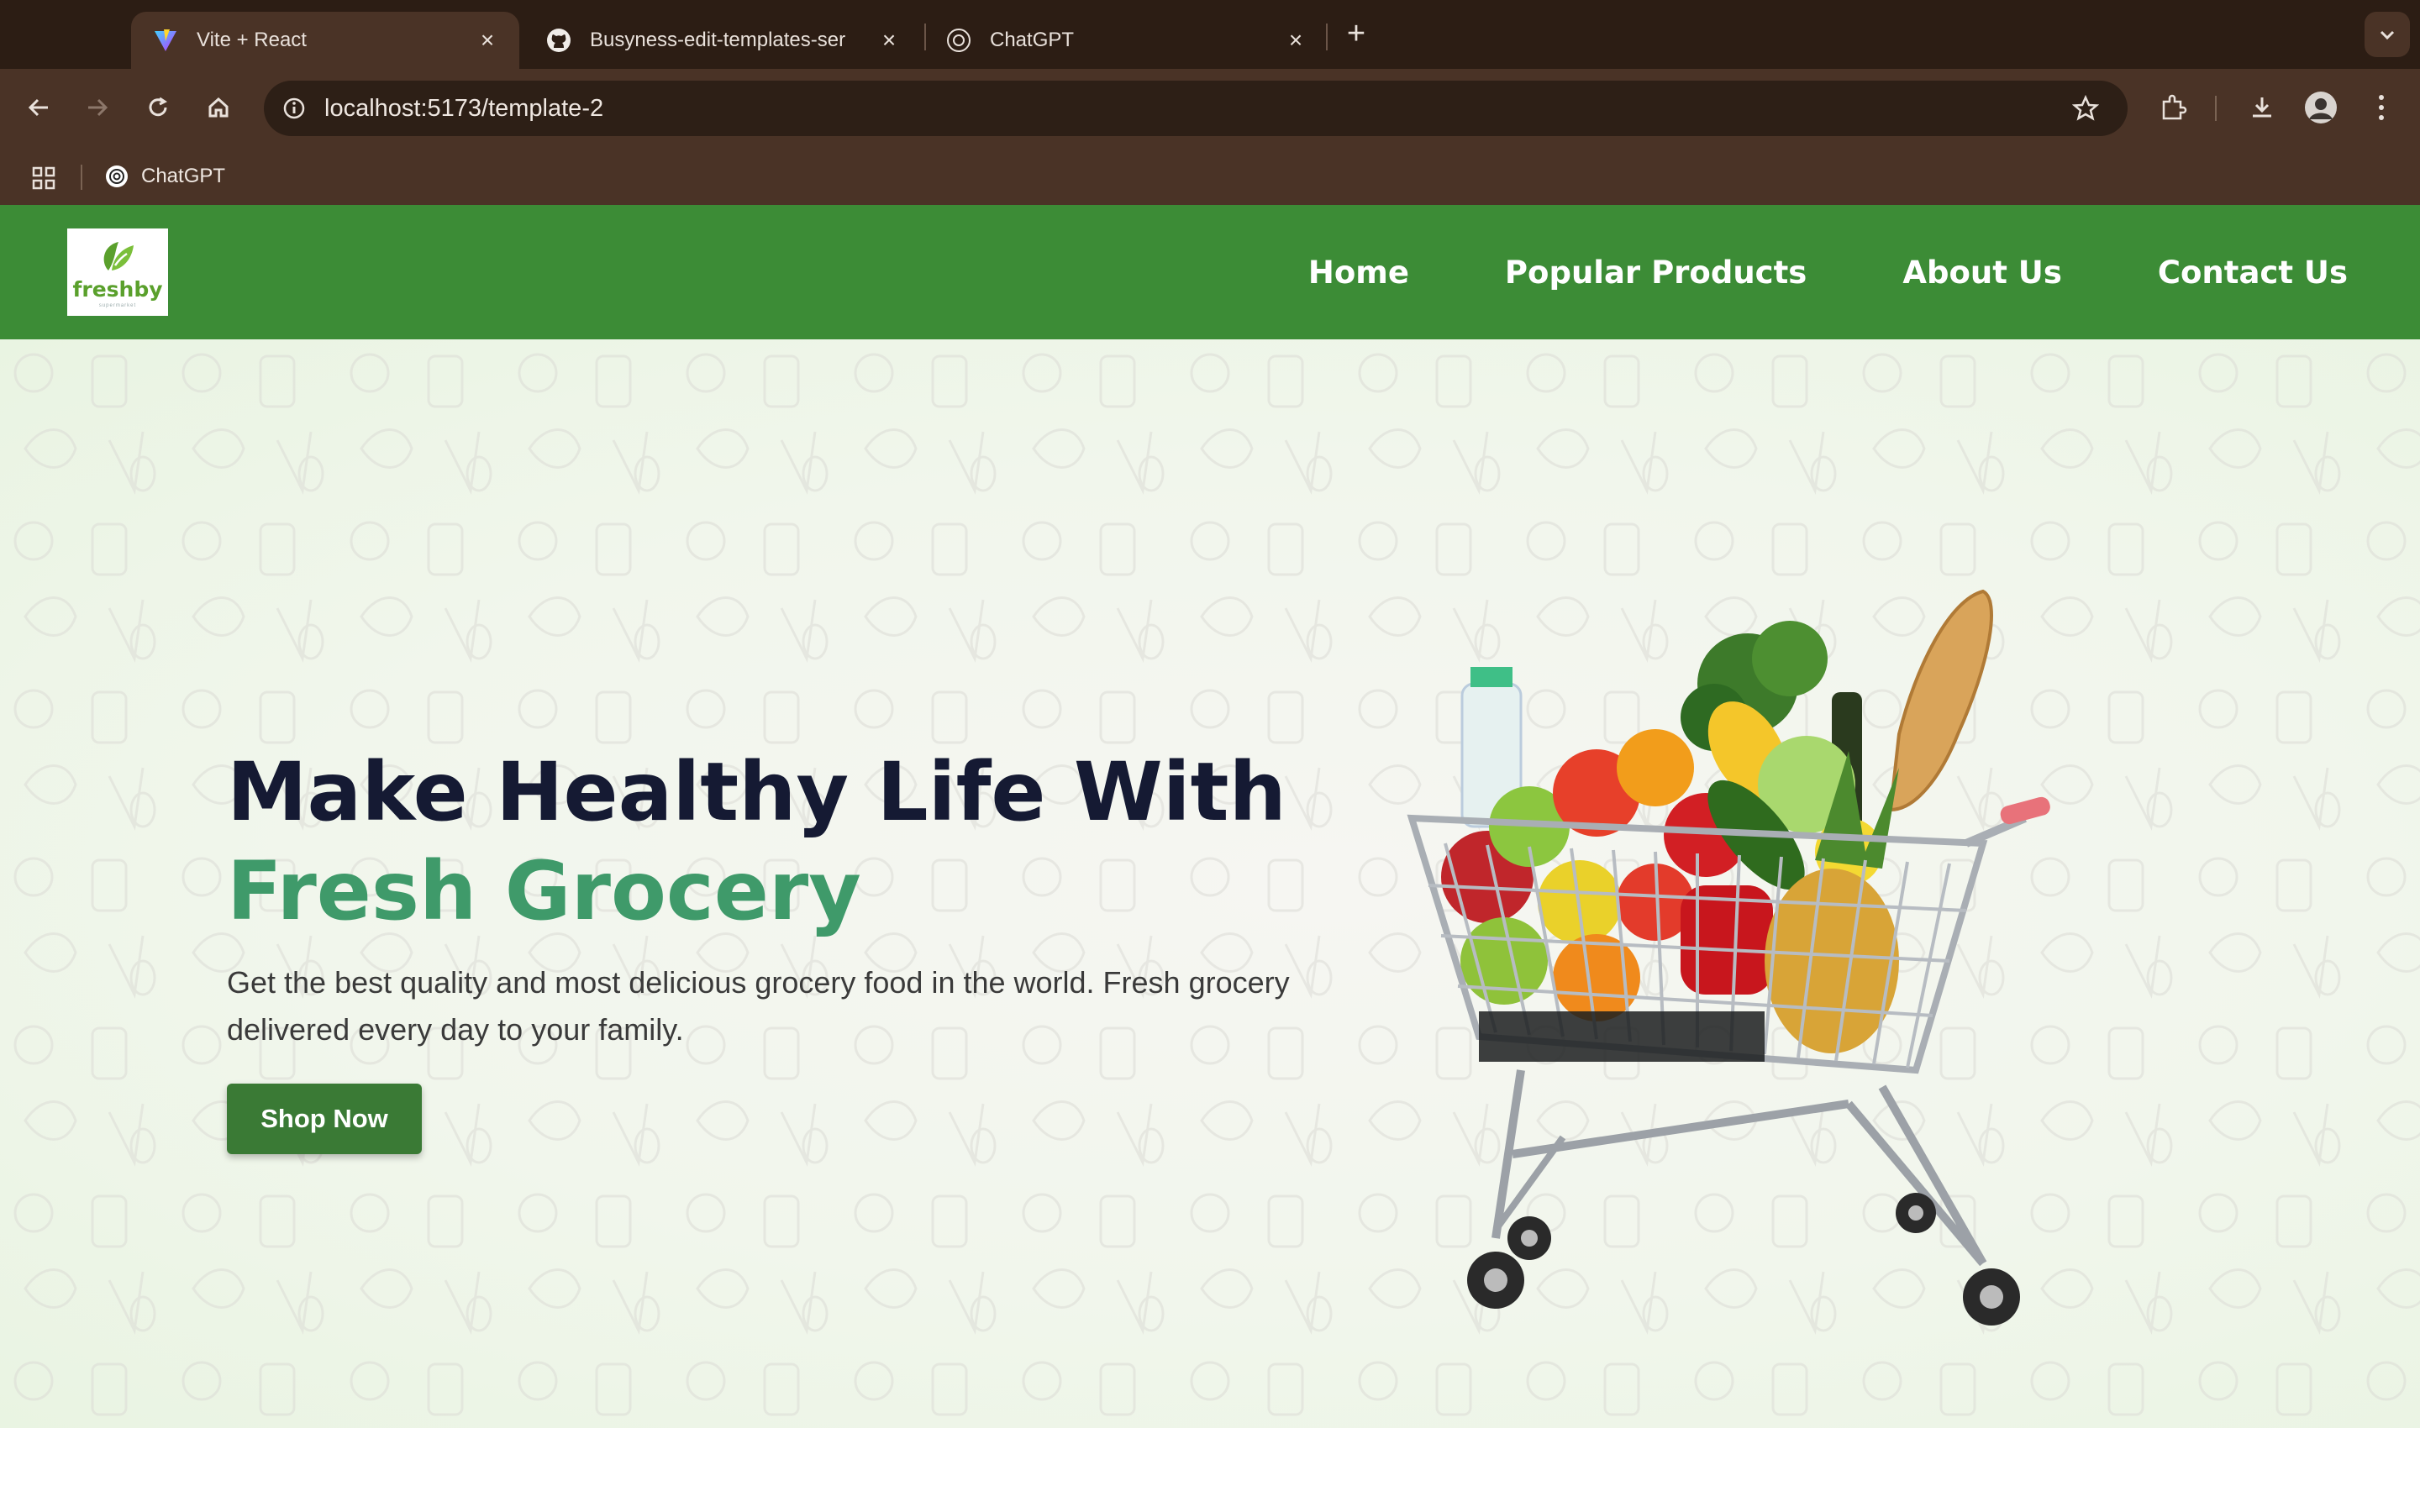 This screenshot has height=1512, width=2420. I want to click on logo-text: freshby, so click(117, 289).